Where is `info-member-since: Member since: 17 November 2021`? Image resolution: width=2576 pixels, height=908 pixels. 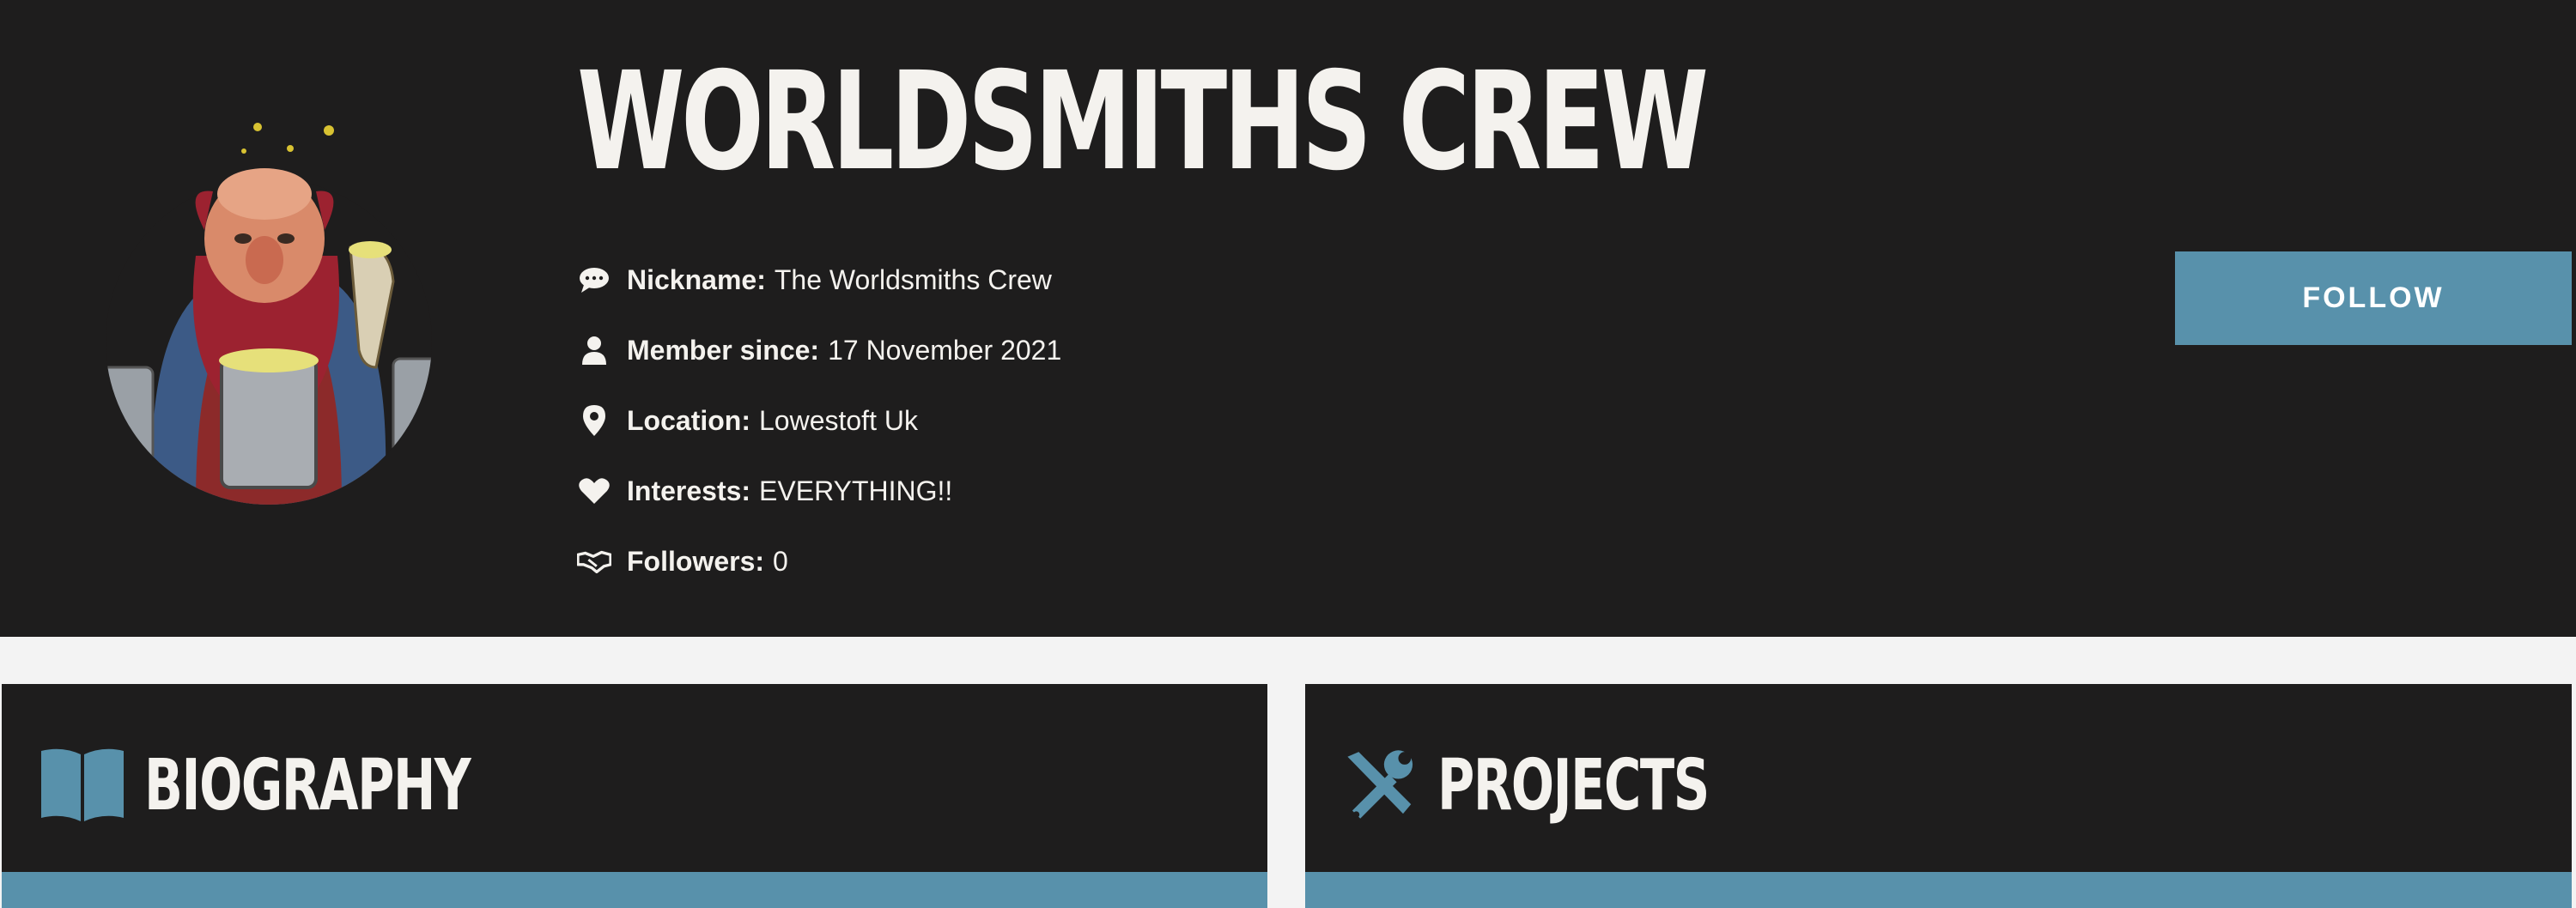
info-member-since: Member since: 17 November 2021 is located at coordinates (819, 350).